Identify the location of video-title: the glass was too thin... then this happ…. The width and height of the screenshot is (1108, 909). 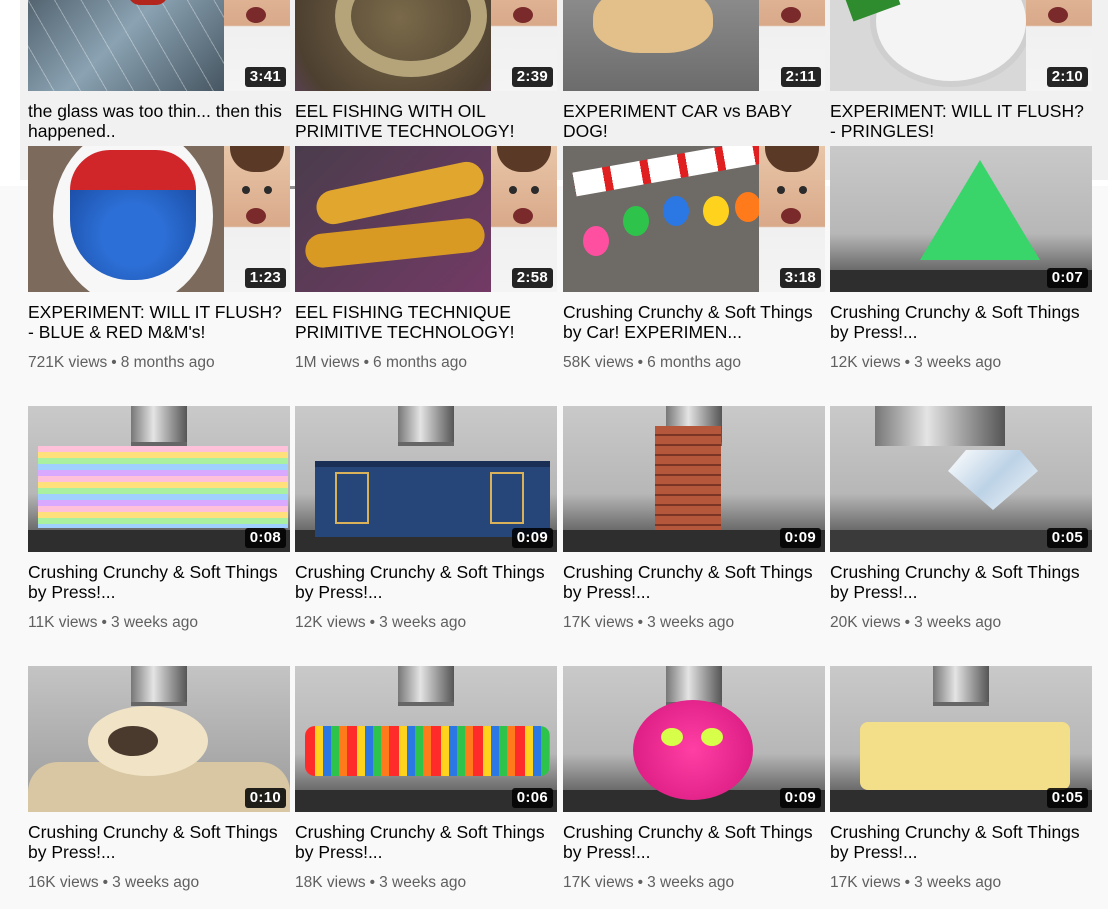
(159, 121).